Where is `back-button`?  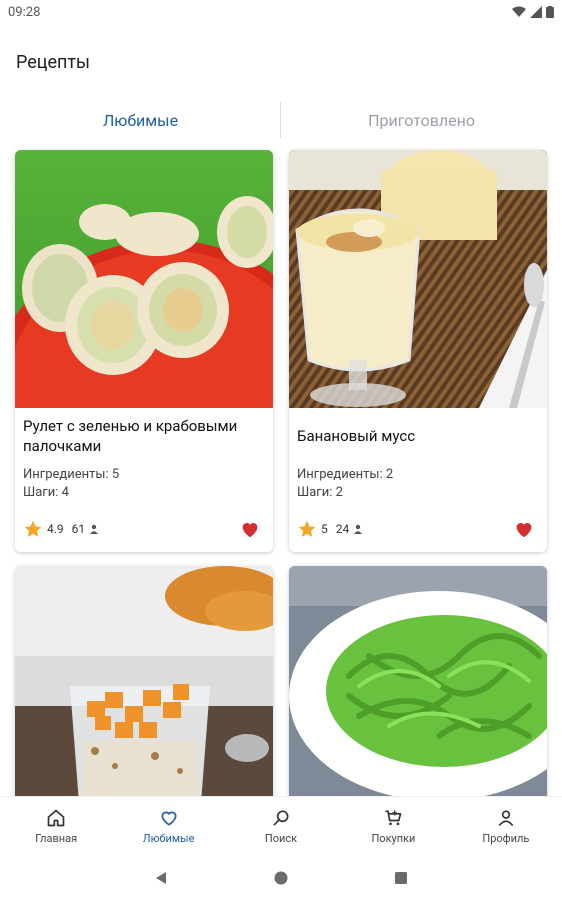 back-button is located at coordinates (161, 878).